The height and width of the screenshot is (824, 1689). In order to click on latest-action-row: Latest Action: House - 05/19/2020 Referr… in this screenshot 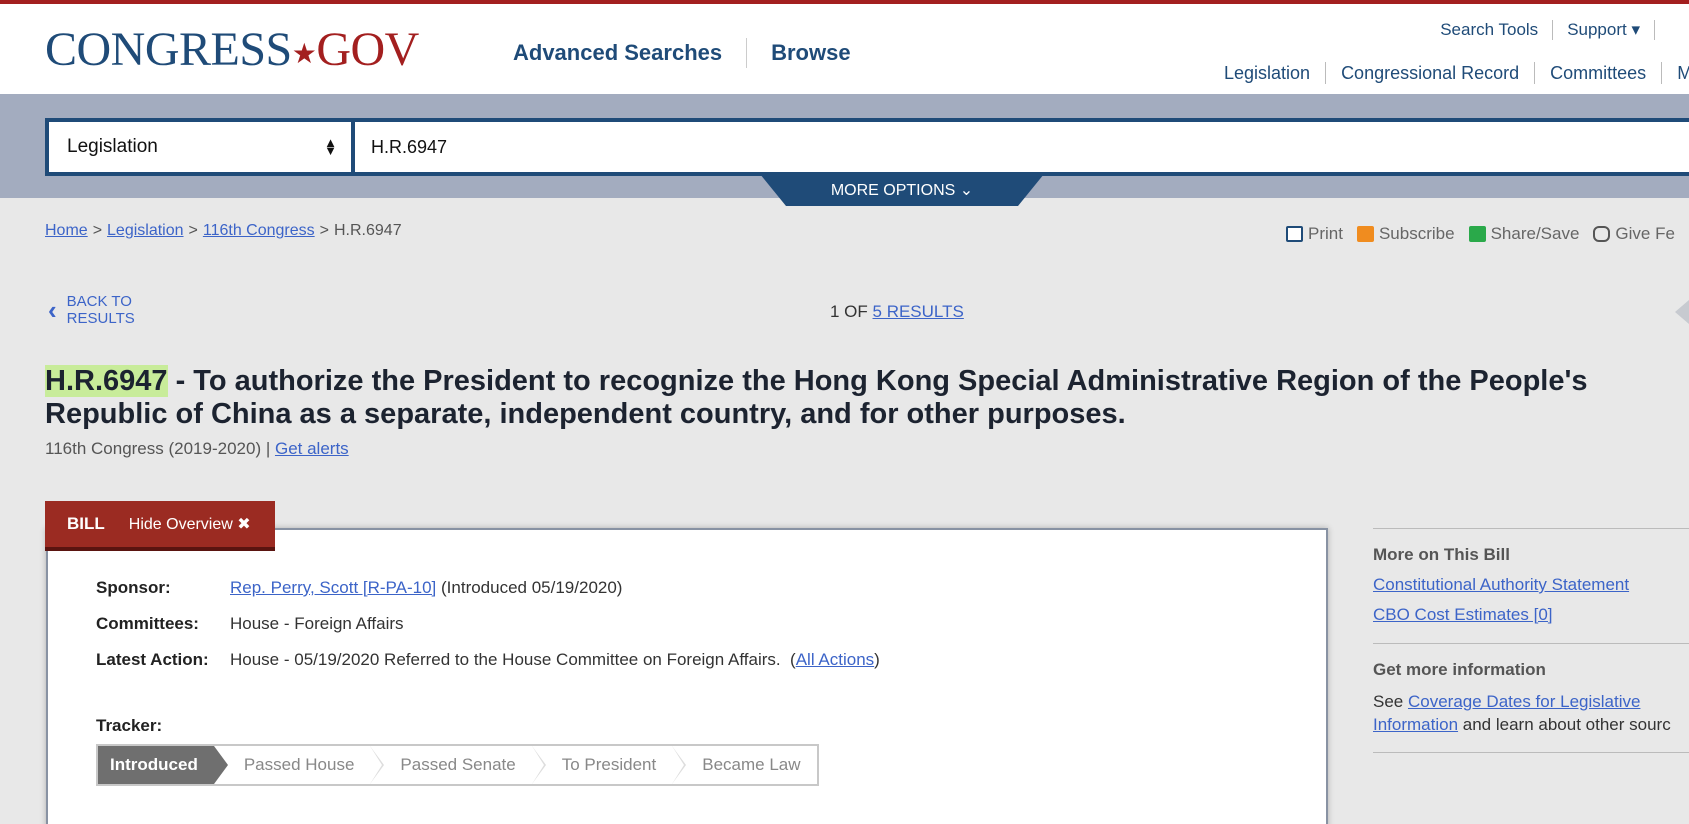, I will do `click(488, 660)`.